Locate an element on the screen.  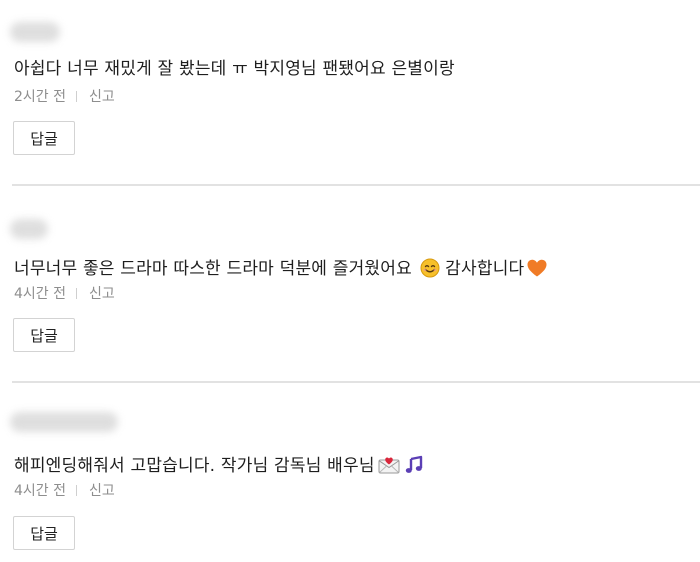
comment-time: 2시간 전 is located at coordinates (40, 97).